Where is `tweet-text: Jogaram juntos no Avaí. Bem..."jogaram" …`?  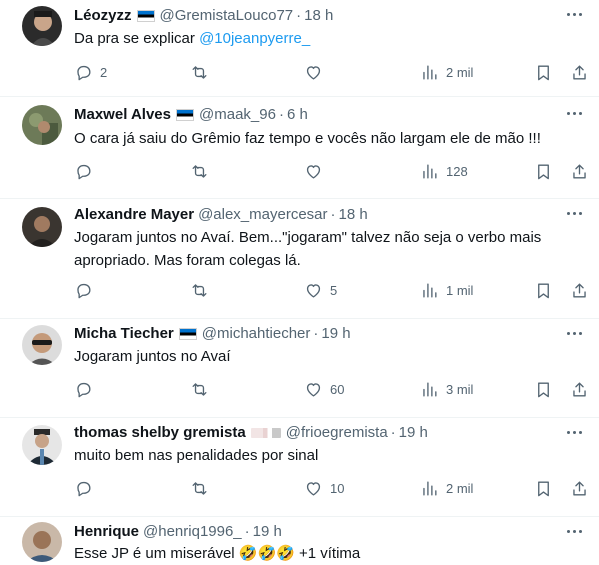 tweet-text: Jogaram juntos no Avaí. Bem..."jogaram" … is located at coordinates (308, 249).